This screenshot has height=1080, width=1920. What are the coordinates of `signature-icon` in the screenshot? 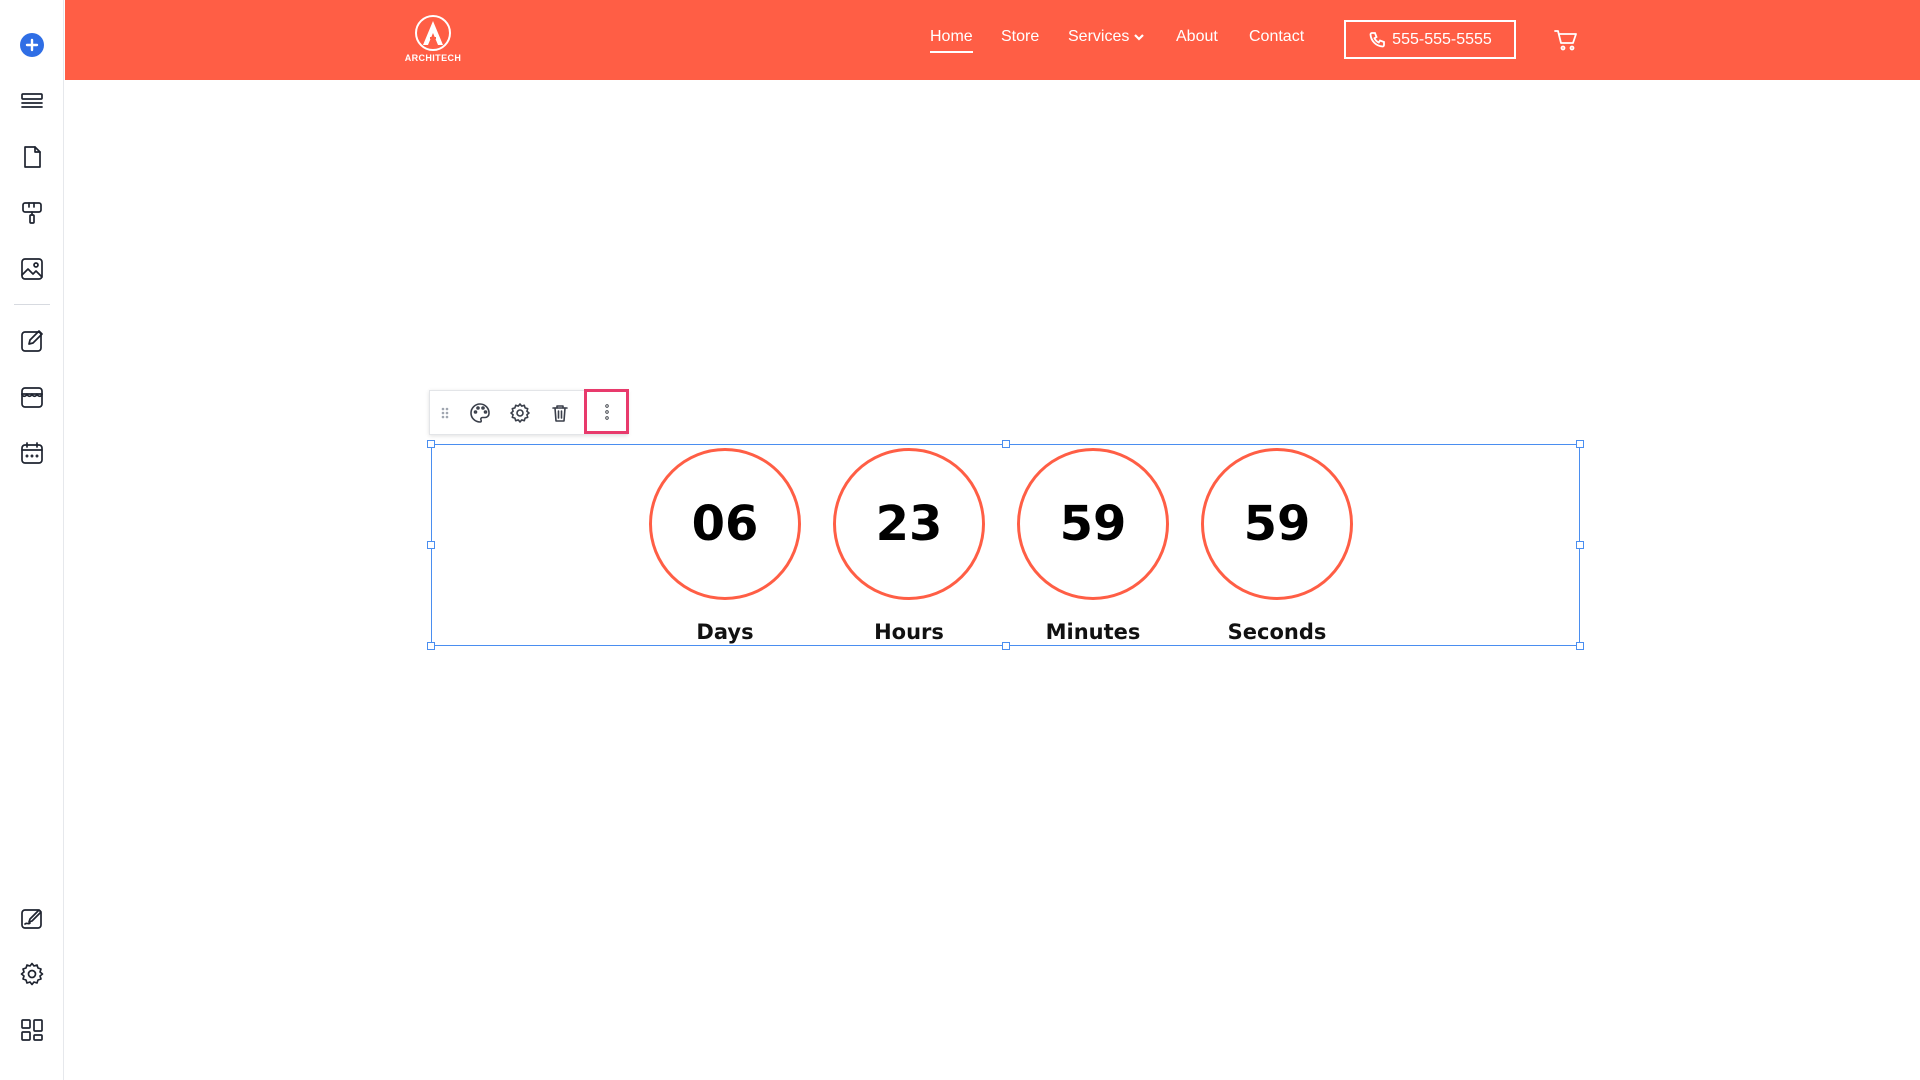 It's located at (31, 919).